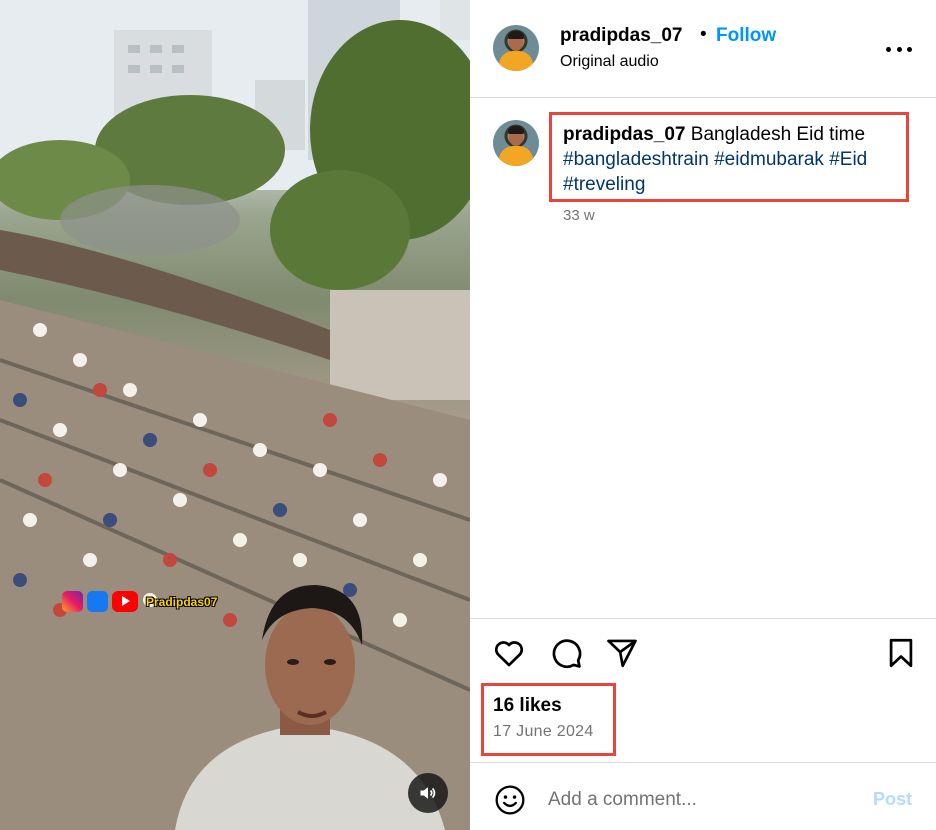  What do you see at coordinates (516, 48) in the screenshot?
I see `author-avatar` at bounding box center [516, 48].